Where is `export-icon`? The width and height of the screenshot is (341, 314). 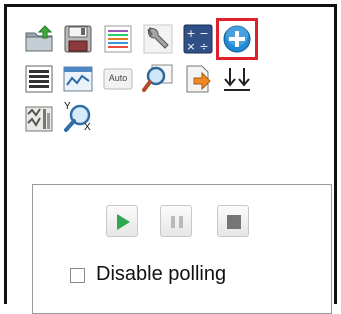
export-icon is located at coordinates (198, 79).